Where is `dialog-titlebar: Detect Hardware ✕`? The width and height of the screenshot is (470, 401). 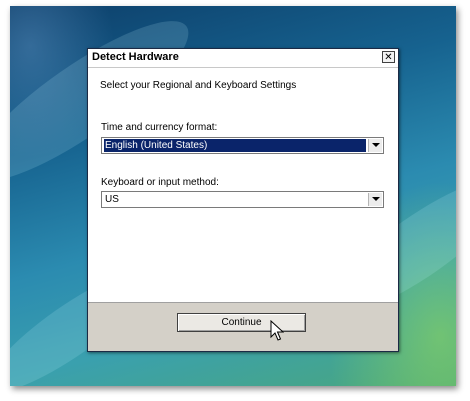
dialog-titlebar: Detect Hardware ✕ is located at coordinates (243, 58).